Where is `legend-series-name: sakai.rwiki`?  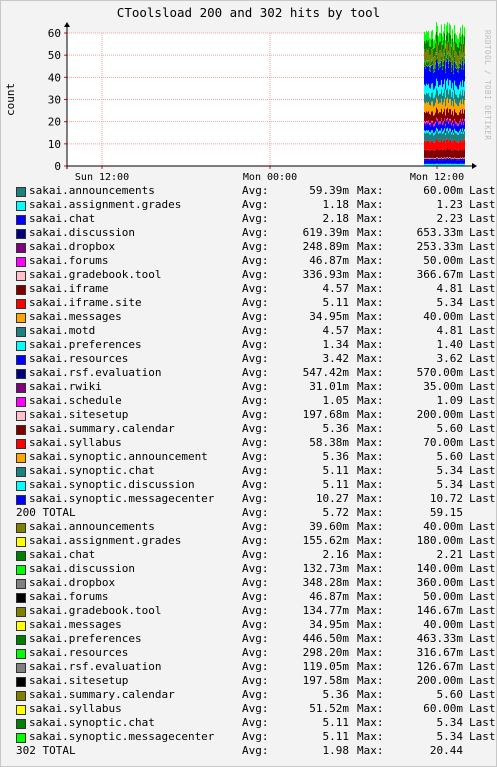 legend-series-name: sakai.rwiki is located at coordinates (65, 386).